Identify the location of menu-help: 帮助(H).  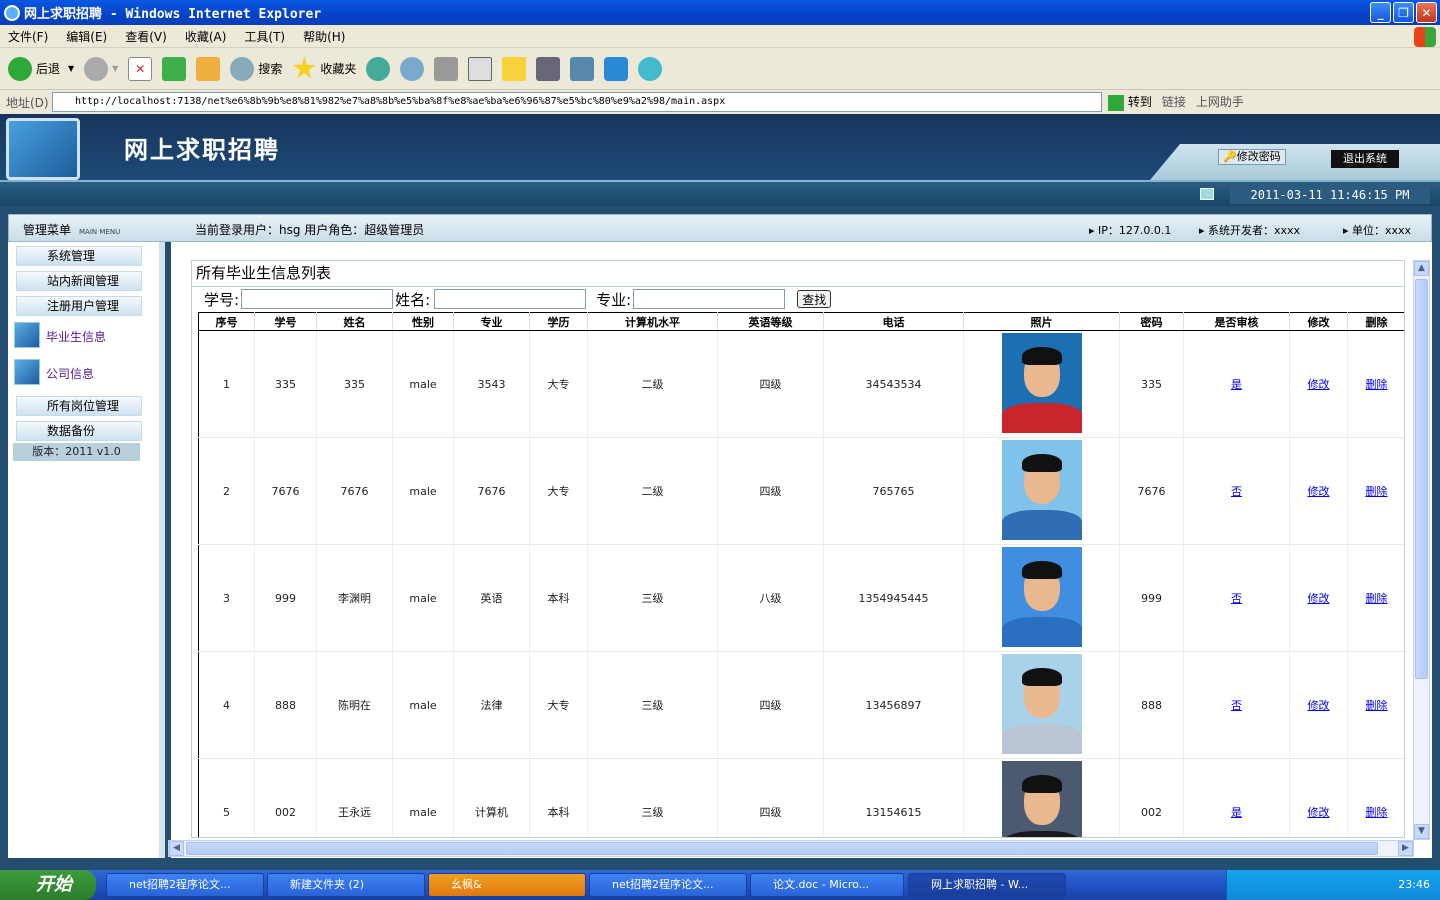
(324, 36).